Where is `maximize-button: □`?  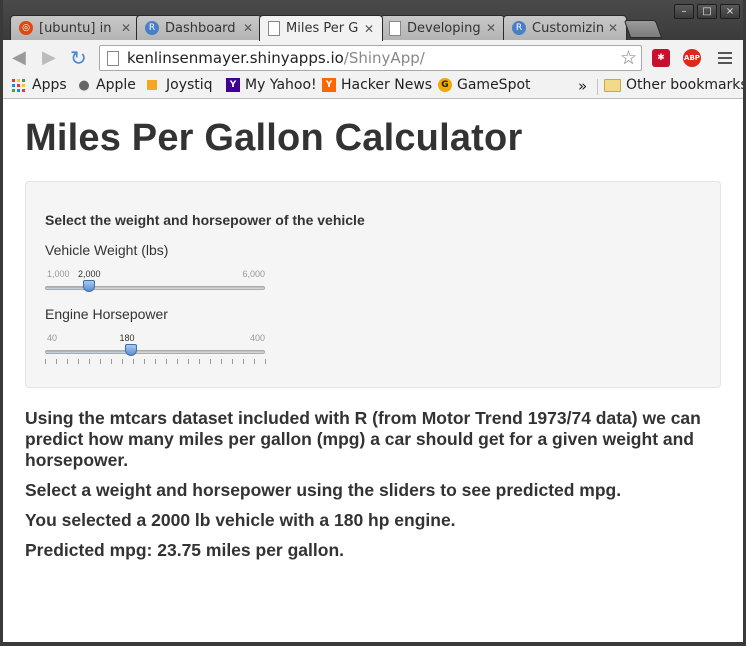 maximize-button: □ is located at coordinates (707, 11).